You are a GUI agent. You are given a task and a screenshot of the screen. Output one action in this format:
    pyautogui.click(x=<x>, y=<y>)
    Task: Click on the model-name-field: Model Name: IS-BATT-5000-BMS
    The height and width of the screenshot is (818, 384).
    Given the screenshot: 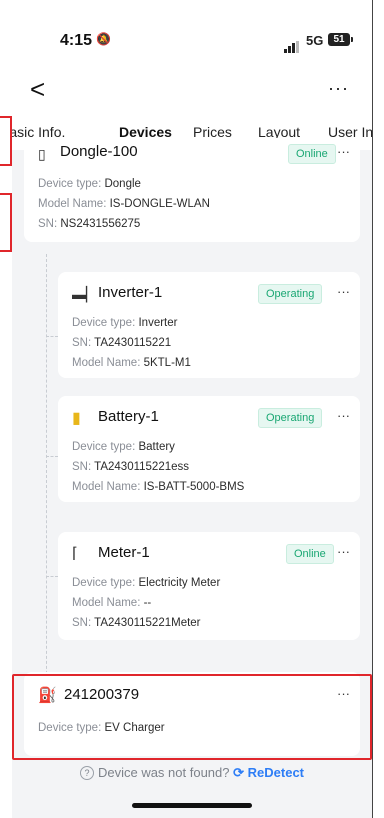 What is the action you would take?
    pyautogui.click(x=158, y=487)
    